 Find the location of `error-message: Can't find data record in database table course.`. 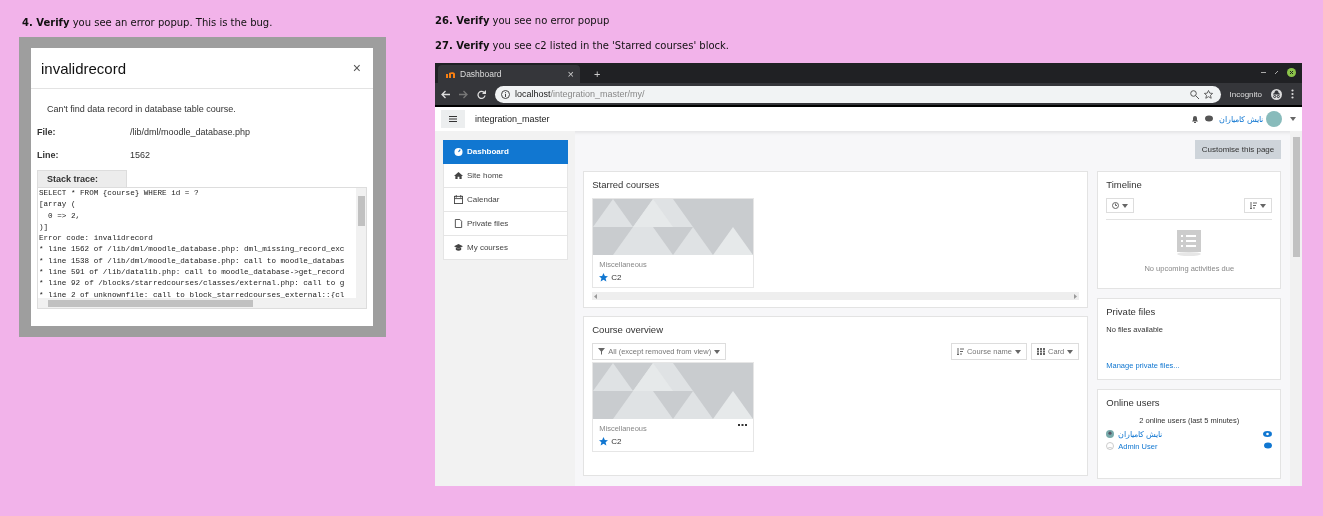

error-message: Can't find data record in database table course. is located at coordinates (142, 109).